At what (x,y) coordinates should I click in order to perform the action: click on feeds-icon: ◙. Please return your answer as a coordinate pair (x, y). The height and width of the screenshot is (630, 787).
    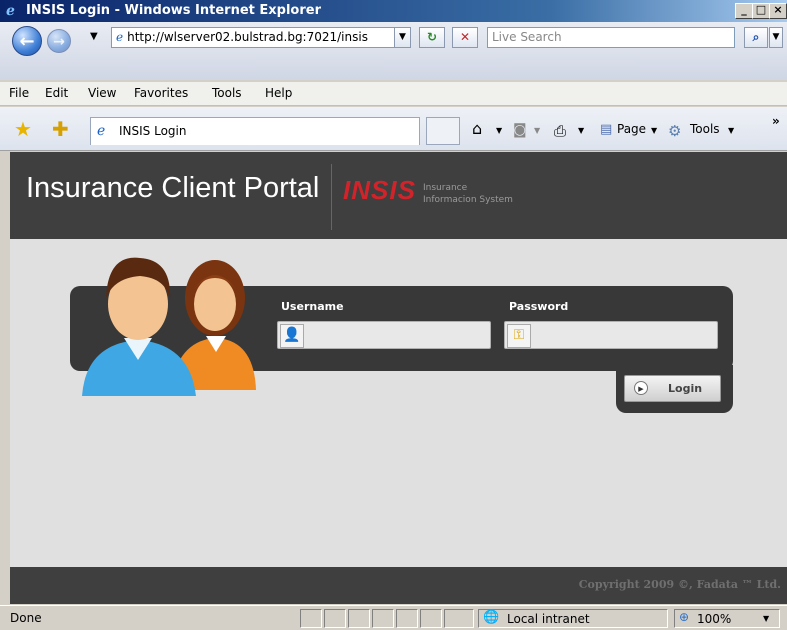
    Looking at the image, I should click on (520, 130).